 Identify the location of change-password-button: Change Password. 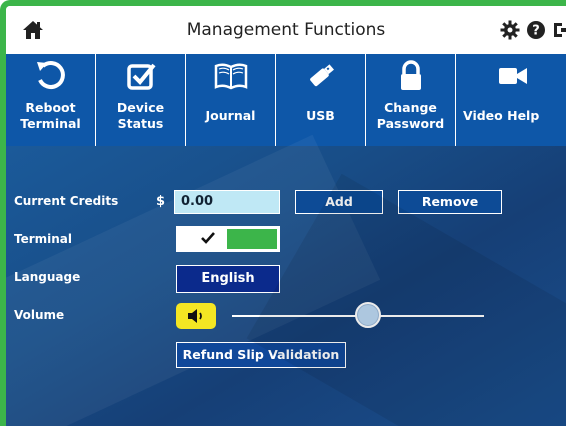
(411, 100).